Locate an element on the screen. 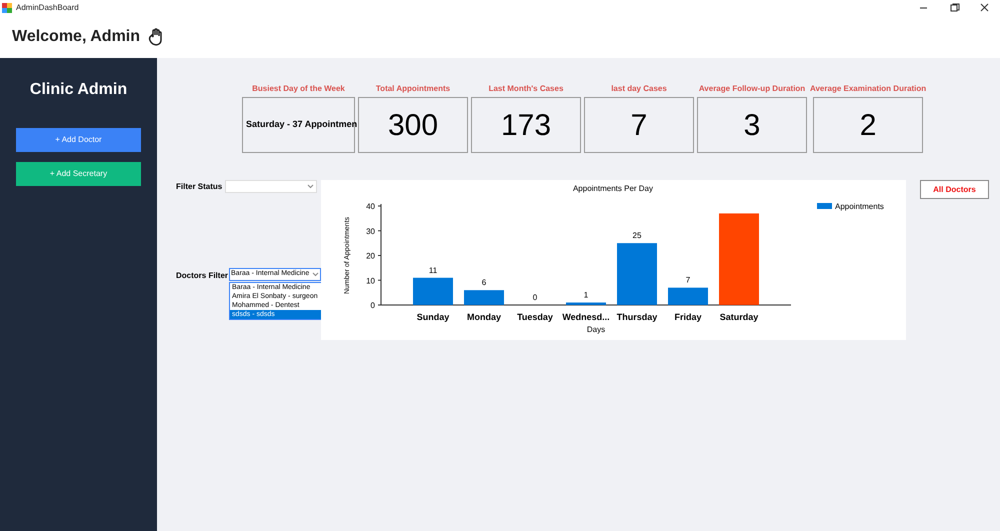 This screenshot has width=1000, height=531. window-title: AdminDashBoard is located at coordinates (47, 8).